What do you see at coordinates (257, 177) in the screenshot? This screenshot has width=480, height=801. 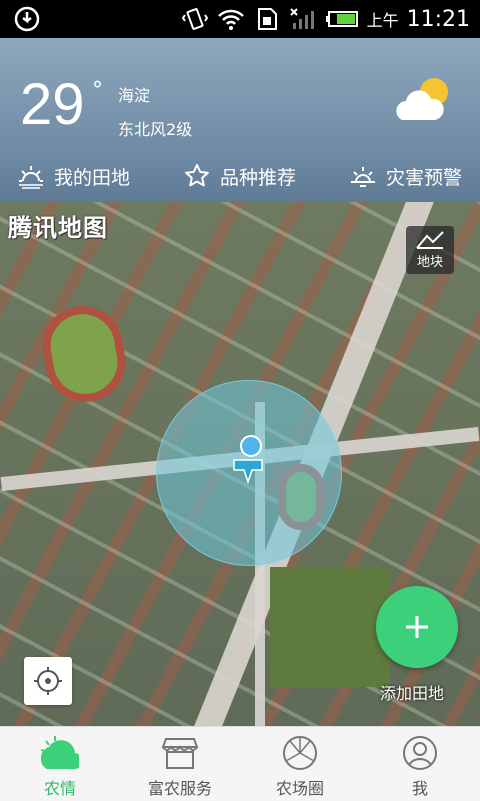 I see `variety-recommend-label: 品种推荐` at bounding box center [257, 177].